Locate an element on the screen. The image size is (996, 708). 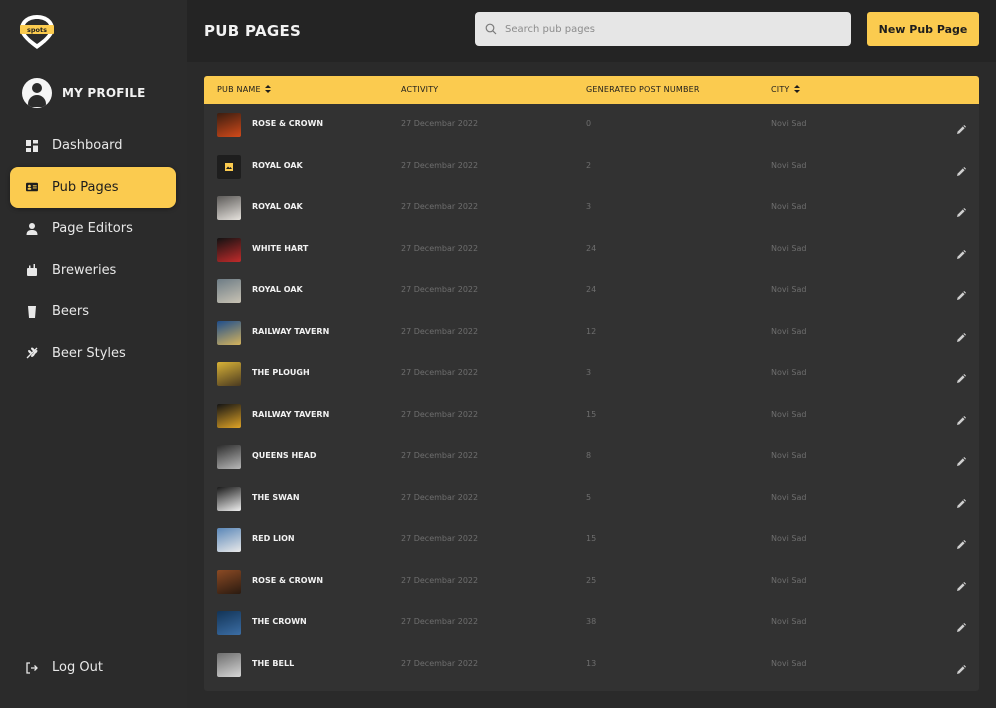
sidebar-item-label: Page Editors is located at coordinates (92, 229).